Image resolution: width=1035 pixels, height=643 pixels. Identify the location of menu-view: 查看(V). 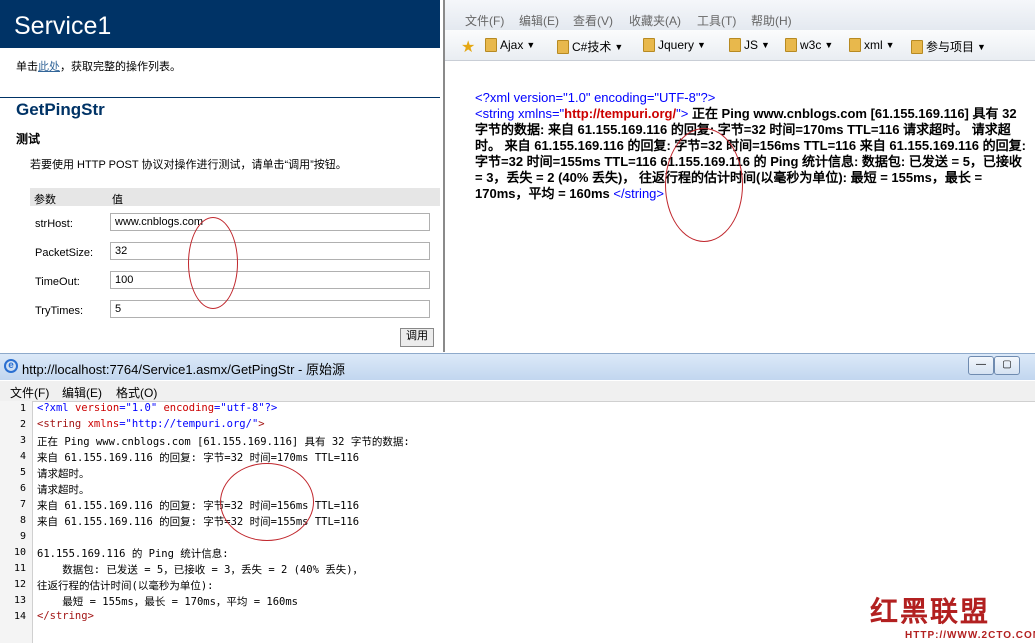
(593, 20).